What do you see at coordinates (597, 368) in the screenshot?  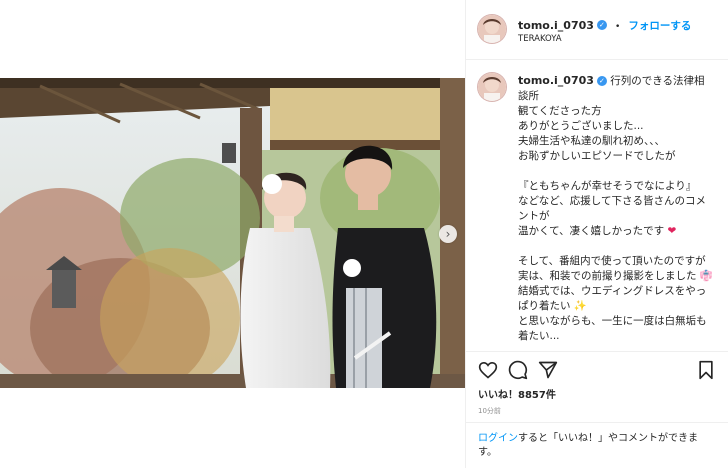 I see `post-actions-bar` at bounding box center [597, 368].